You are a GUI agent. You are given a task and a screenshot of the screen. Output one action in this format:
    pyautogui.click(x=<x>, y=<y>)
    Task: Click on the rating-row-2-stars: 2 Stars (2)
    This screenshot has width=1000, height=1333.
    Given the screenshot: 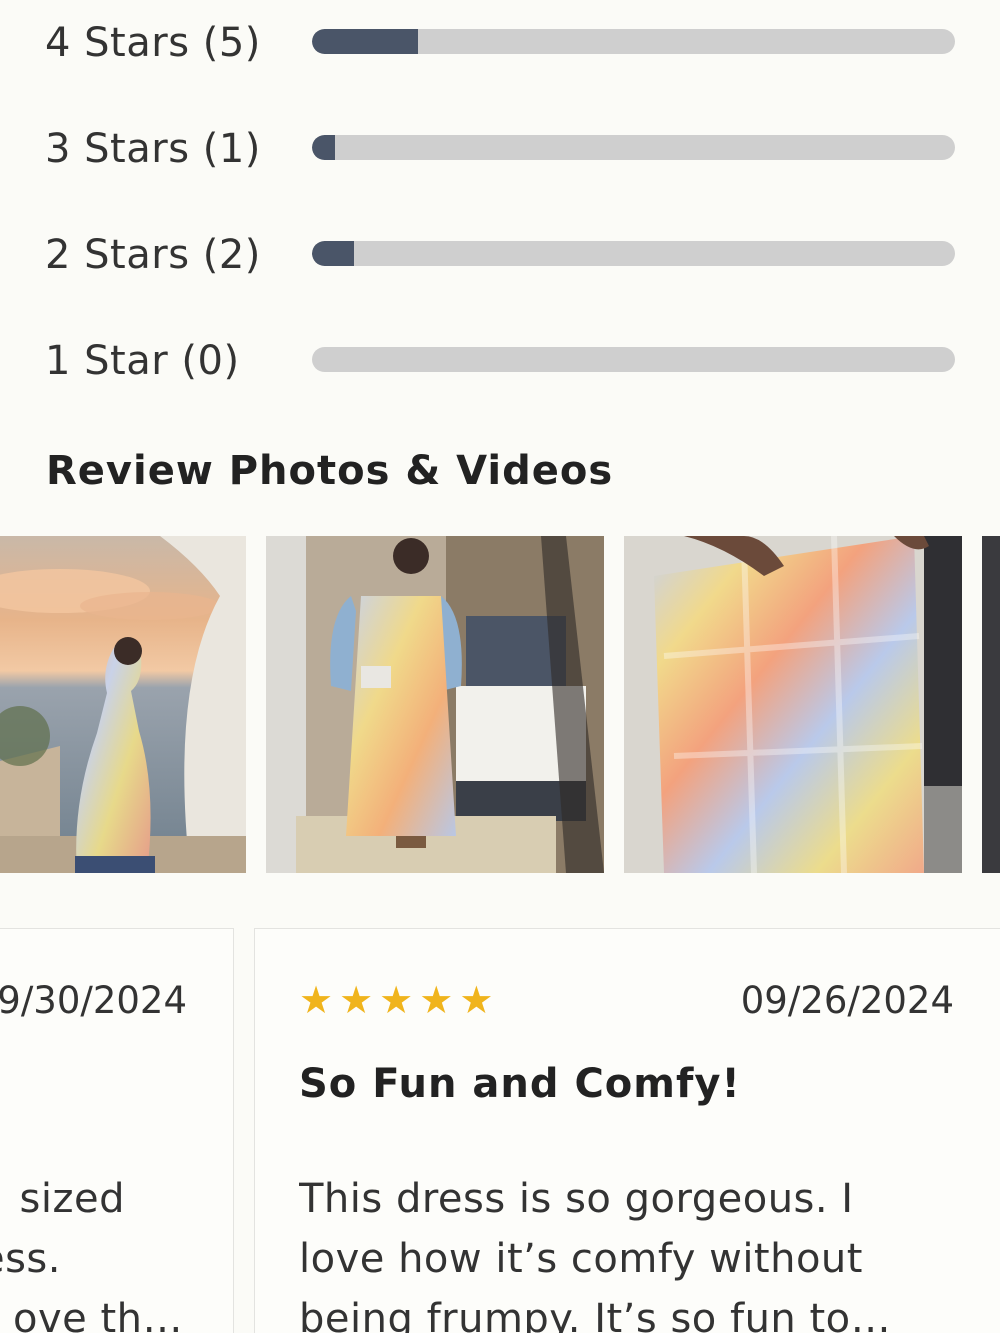 What is the action you would take?
    pyautogui.click(x=500, y=254)
    